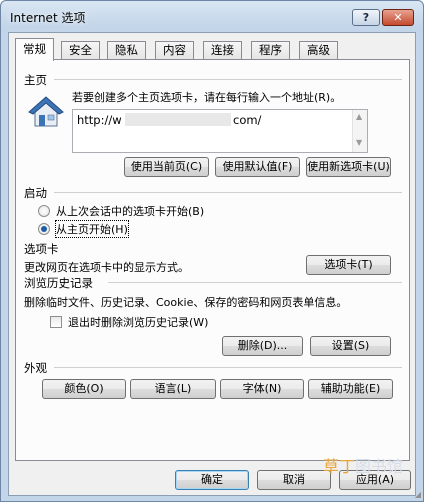 This screenshot has width=424, height=502. I want to click on radio-last-session, so click(44, 211).